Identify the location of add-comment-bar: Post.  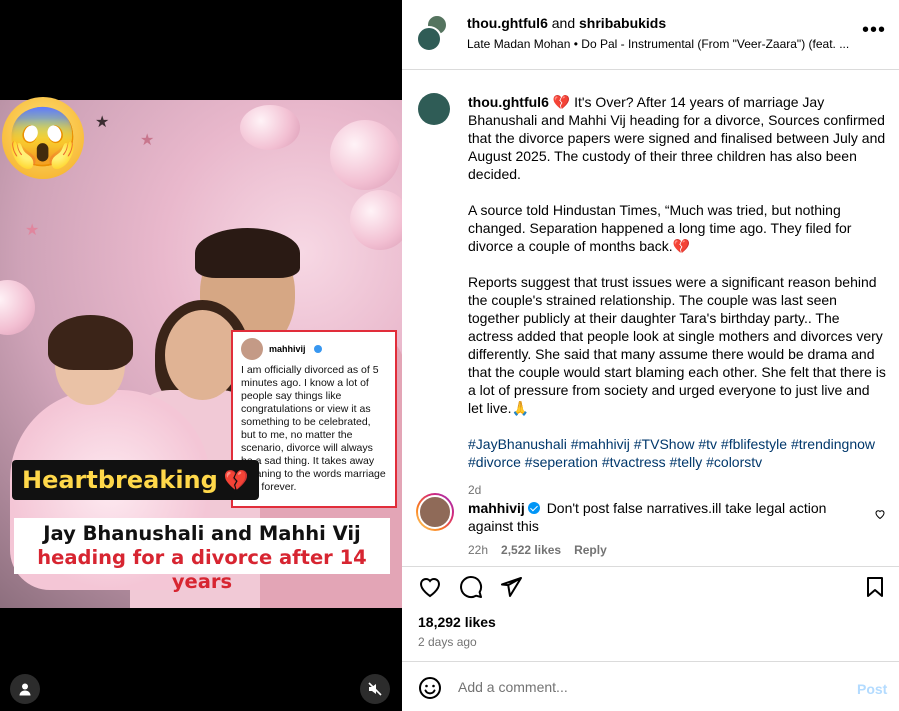
(650, 686).